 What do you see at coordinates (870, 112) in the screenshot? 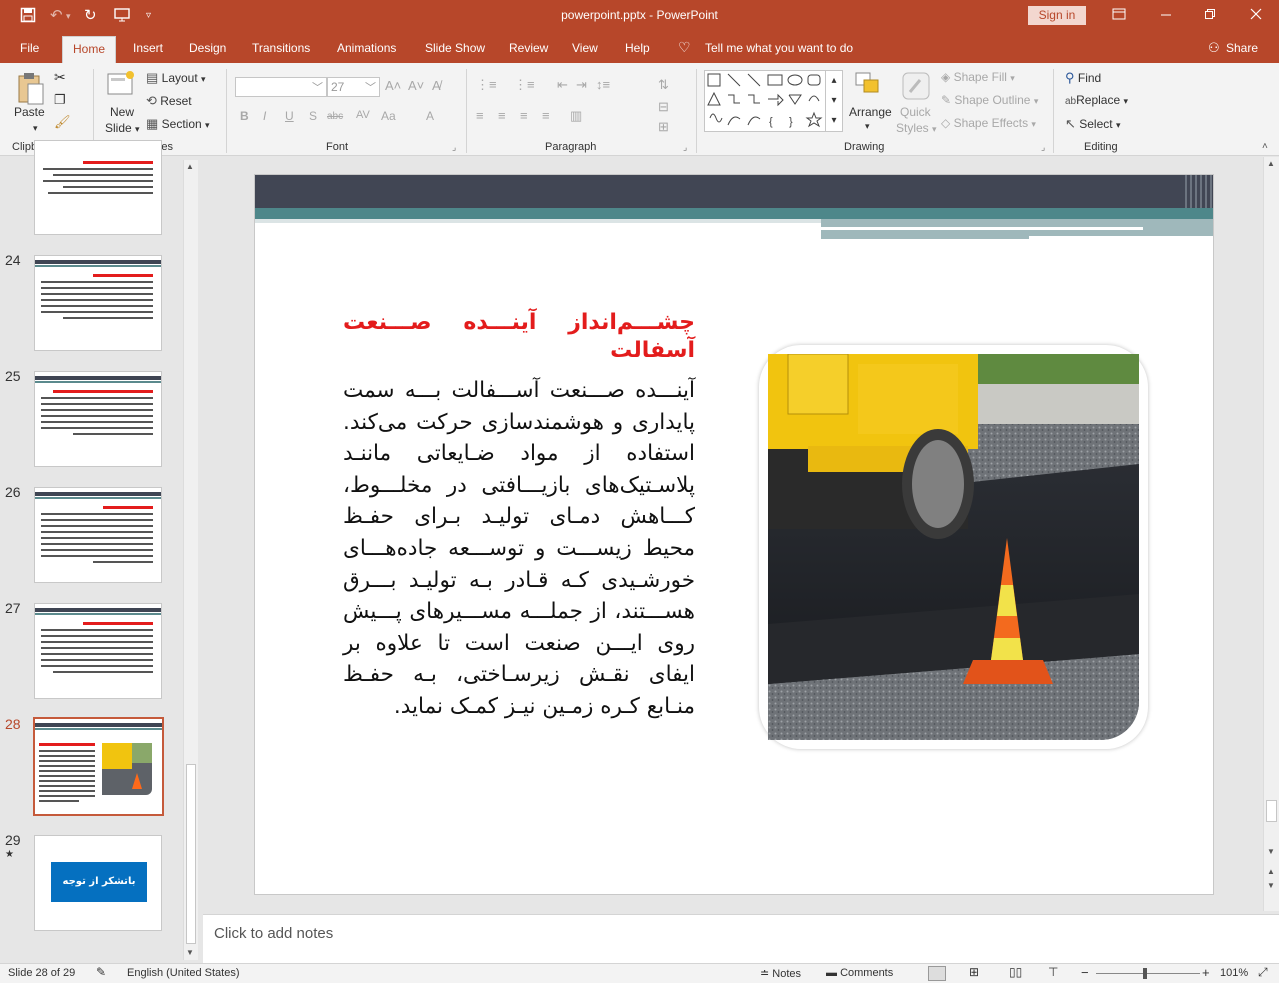
I see `arrange-button: Arrange` at bounding box center [870, 112].